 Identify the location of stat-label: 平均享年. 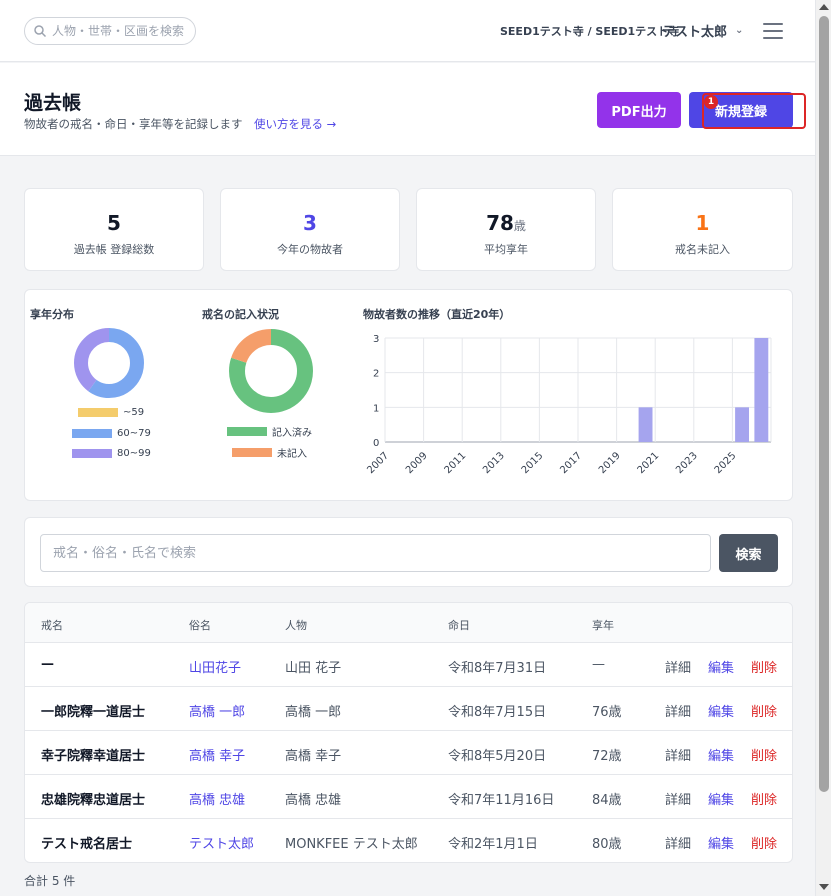
(506, 249).